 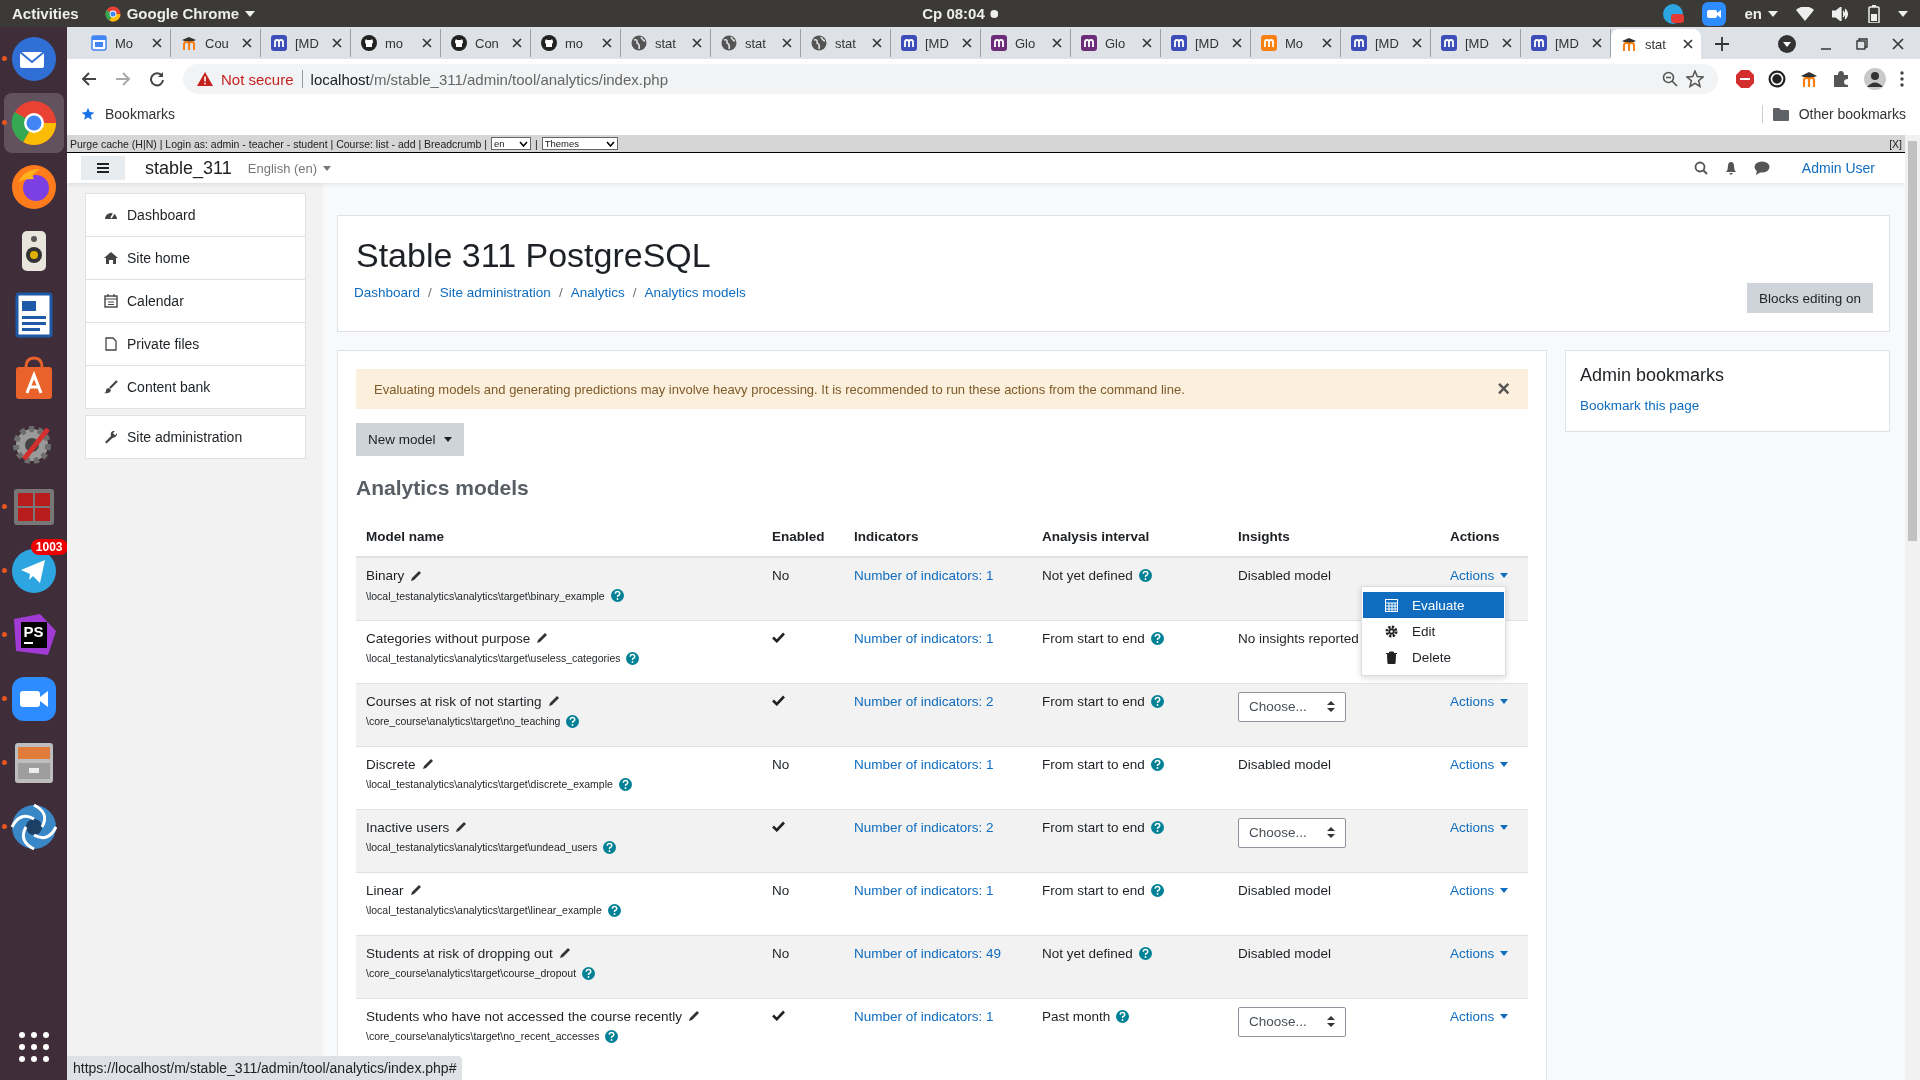 I want to click on battery-icon, so click(x=1874, y=13).